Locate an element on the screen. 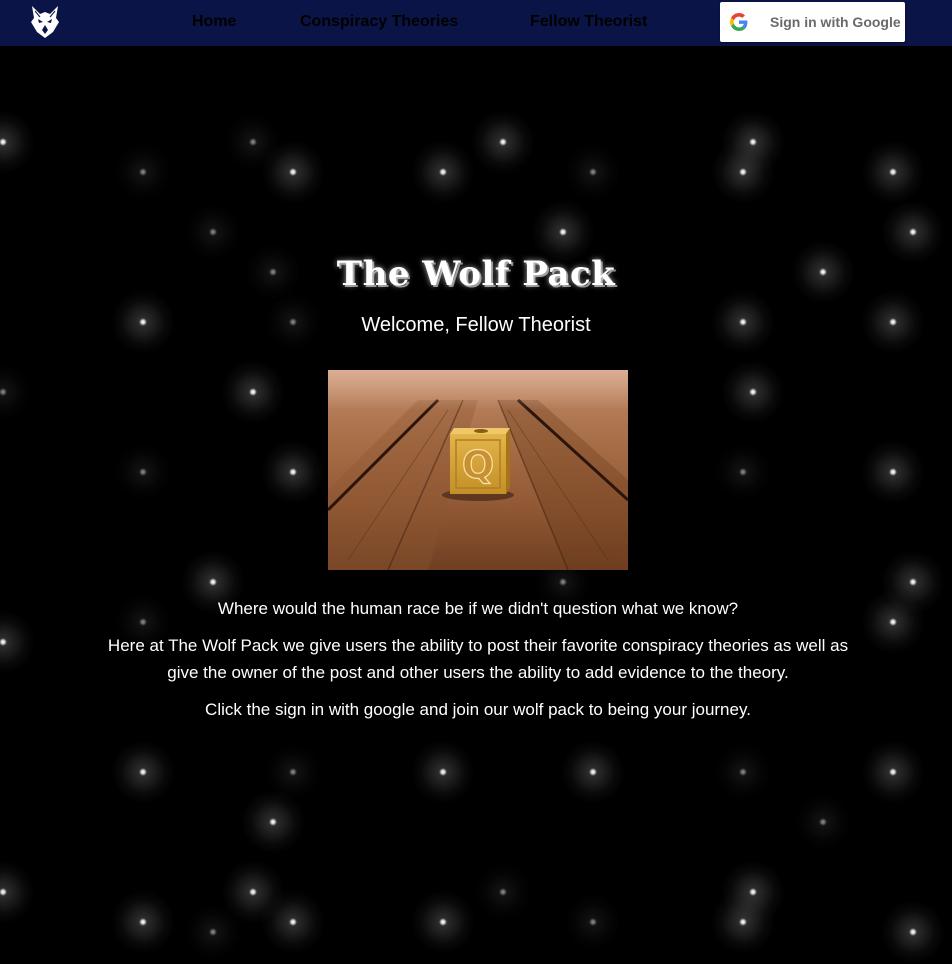  nav-fellow-theorist-link: Fellow Theorist is located at coordinates (588, 22).